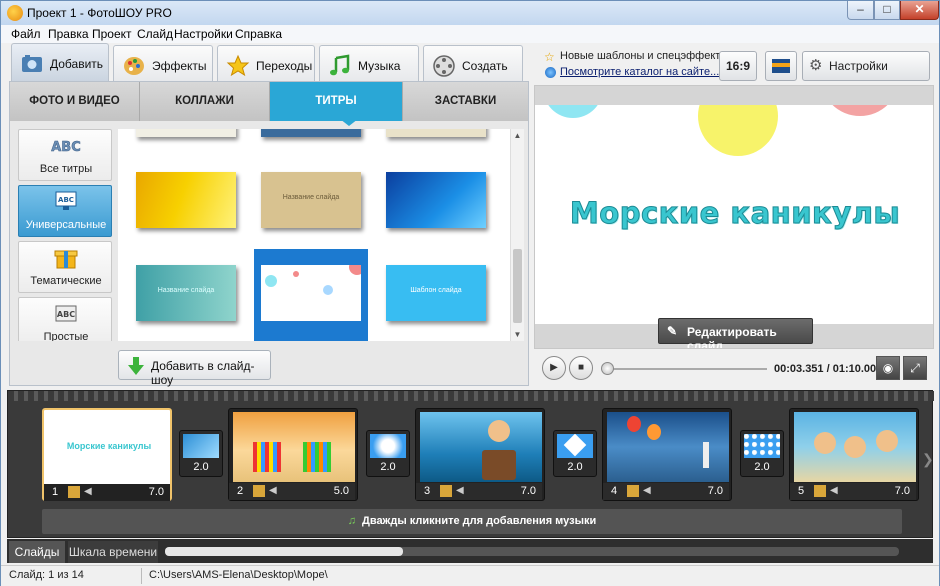 Image resolution: width=940 pixels, height=586 pixels. What do you see at coordinates (480, 454) in the screenshot?
I see `slide-3: 3 ◀ 7.0` at bounding box center [480, 454].